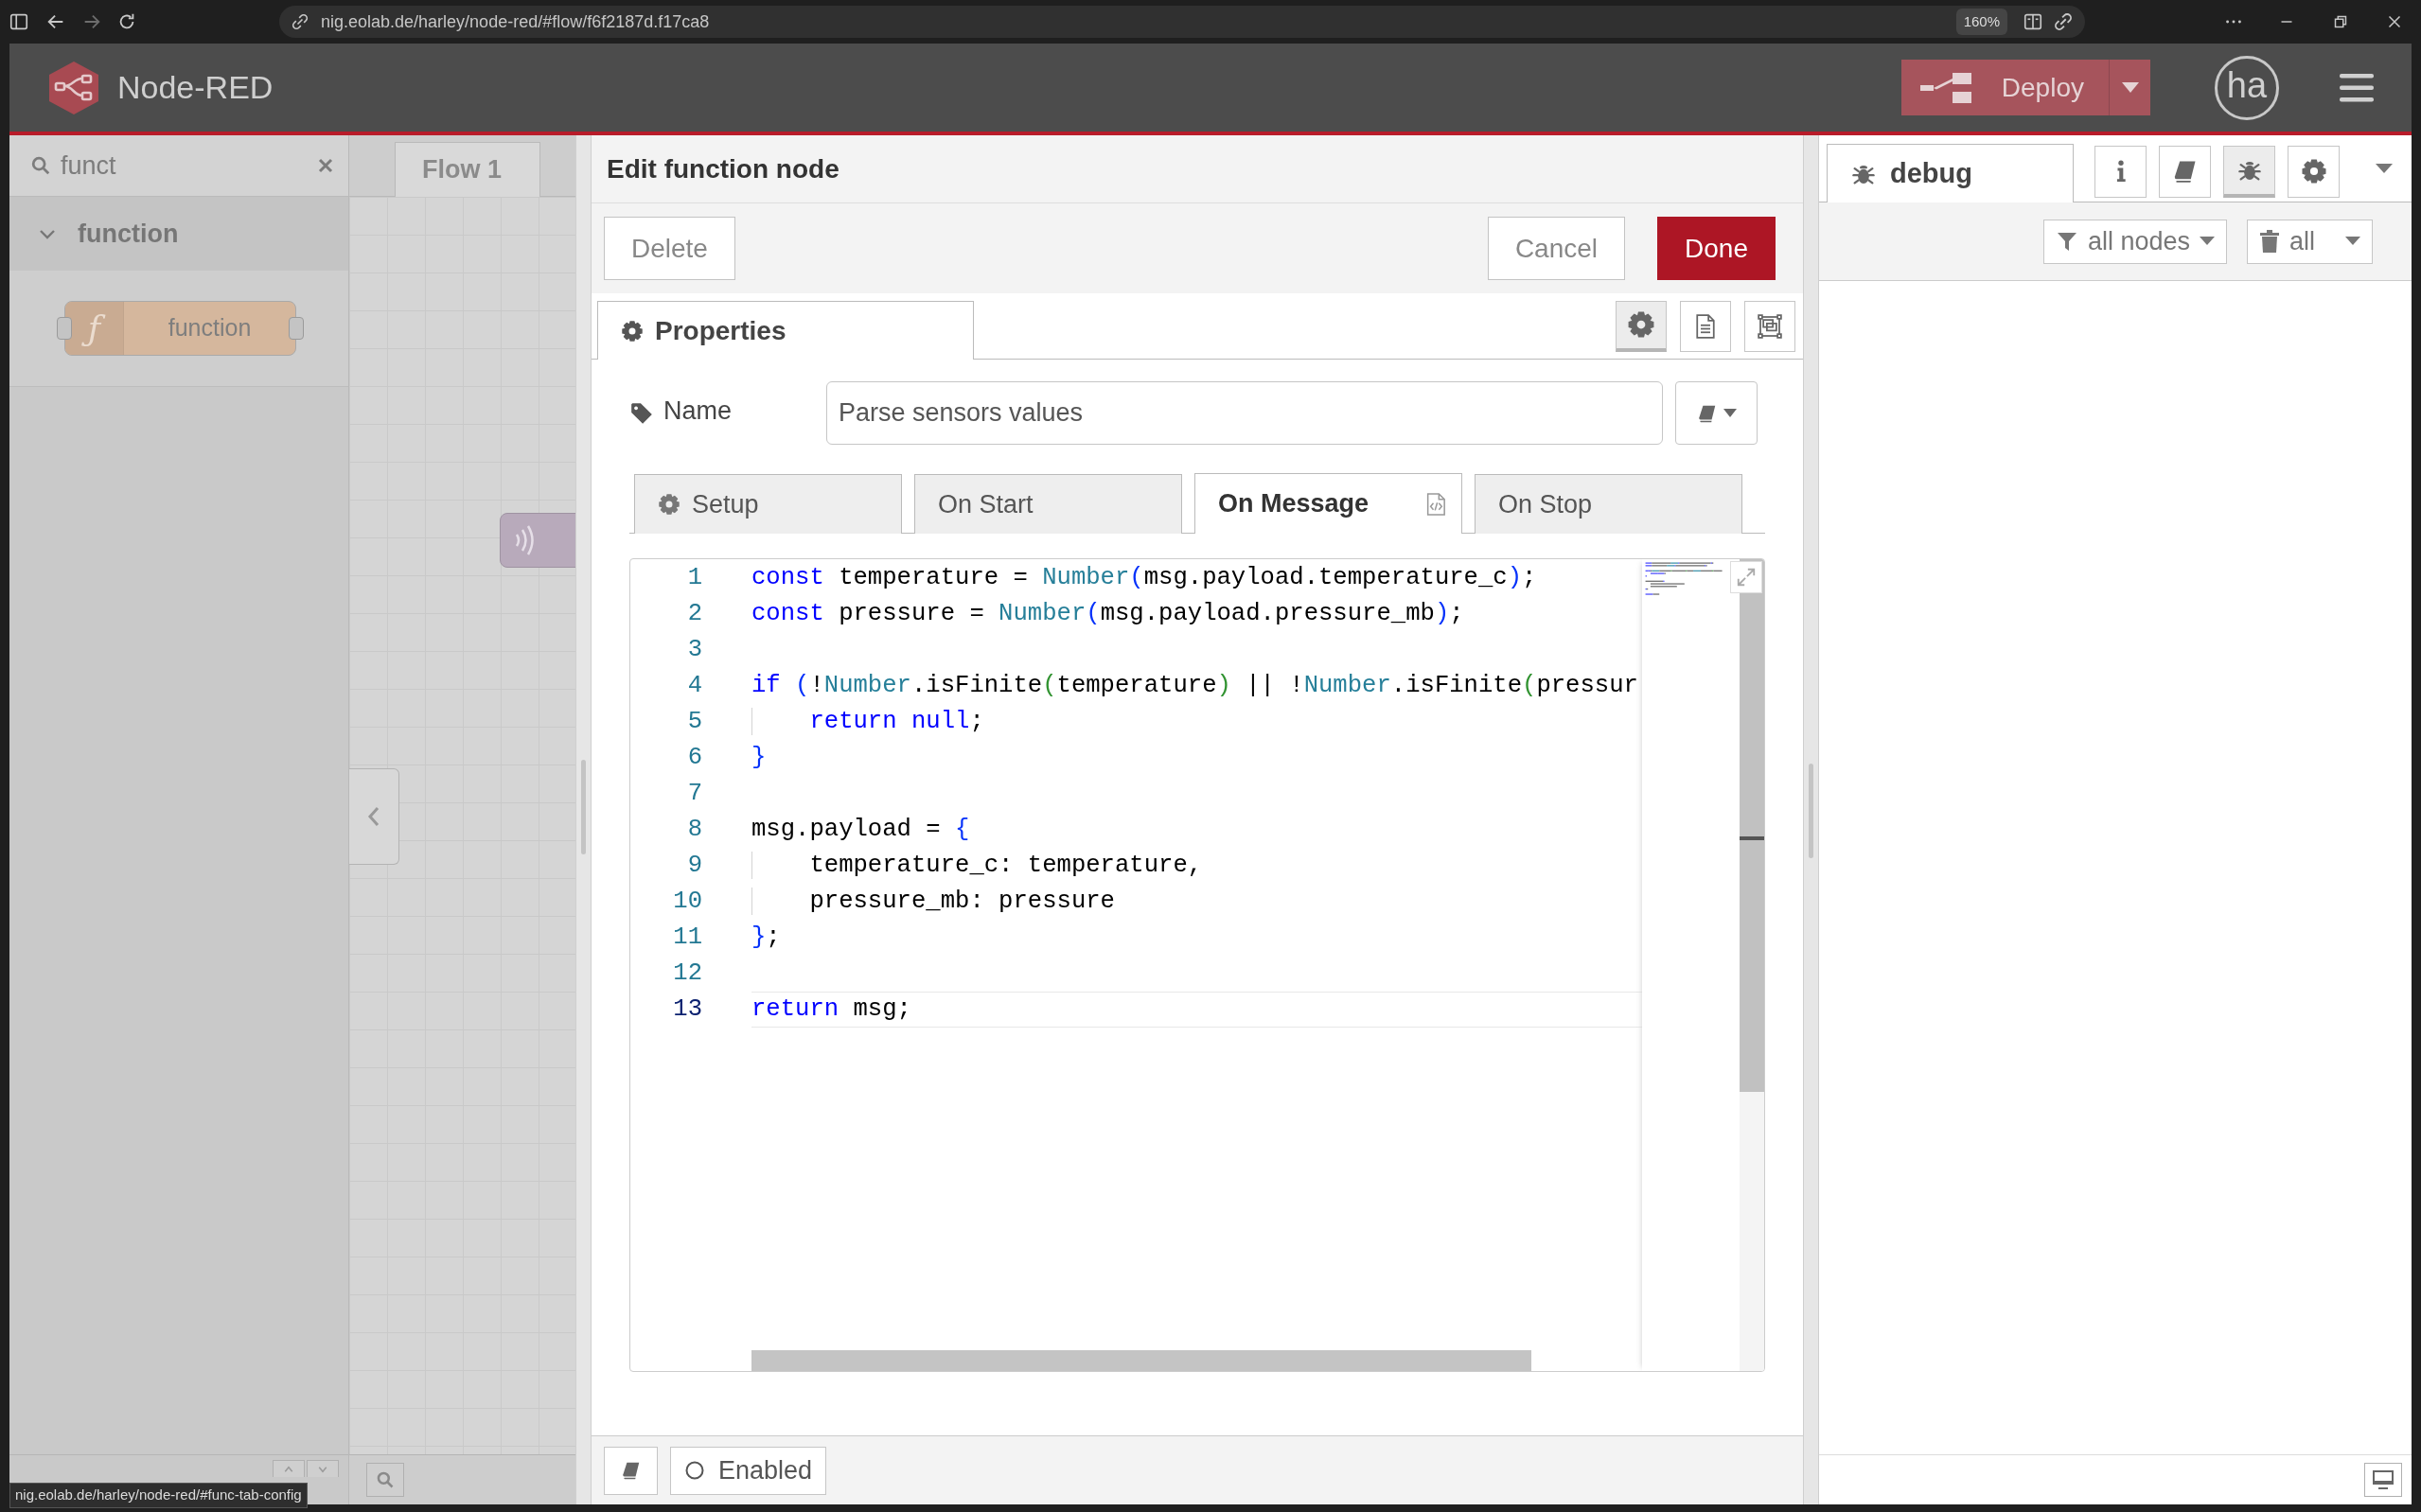  What do you see at coordinates (694, 866) in the screenshot?
I see `line-number: 9` at bounding box center [694, 866].